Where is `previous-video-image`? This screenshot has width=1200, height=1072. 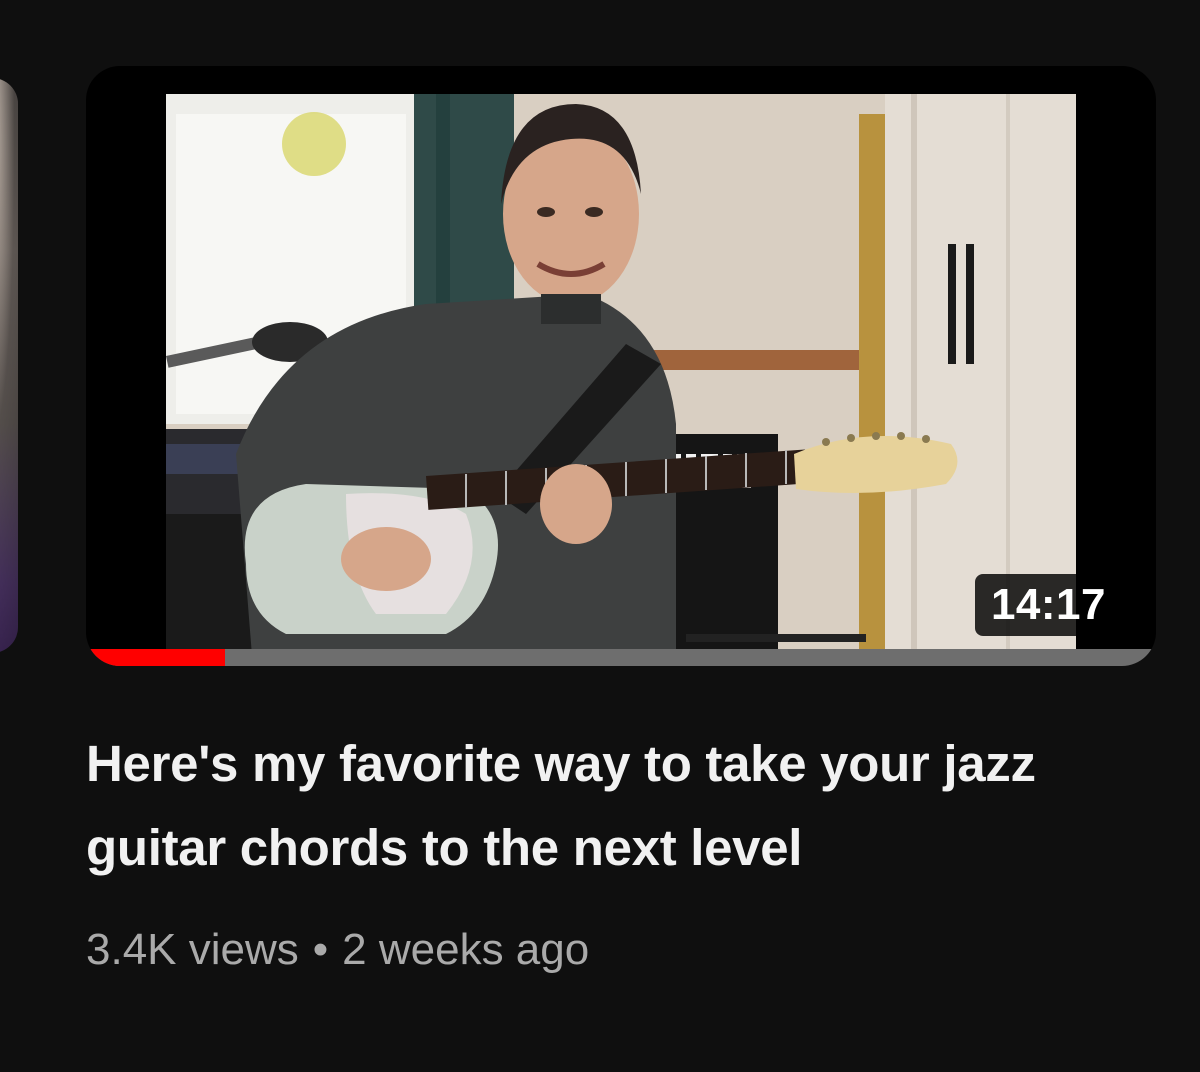
previous-video-image is located at coordinates (9, 365).